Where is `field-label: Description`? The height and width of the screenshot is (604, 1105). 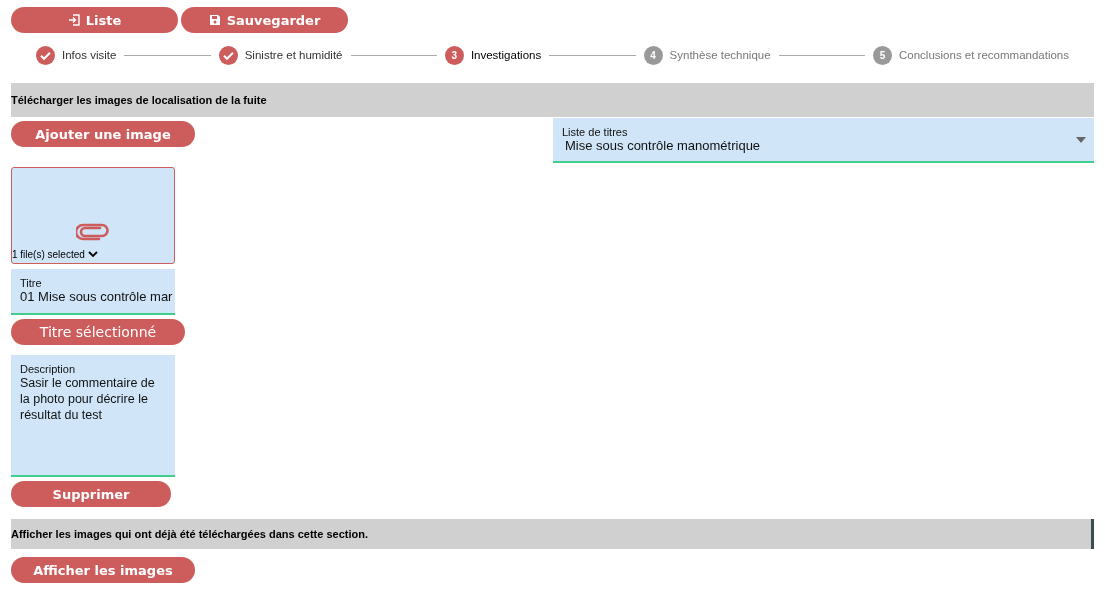 field-label: Description is located at coordinates (48, 369).